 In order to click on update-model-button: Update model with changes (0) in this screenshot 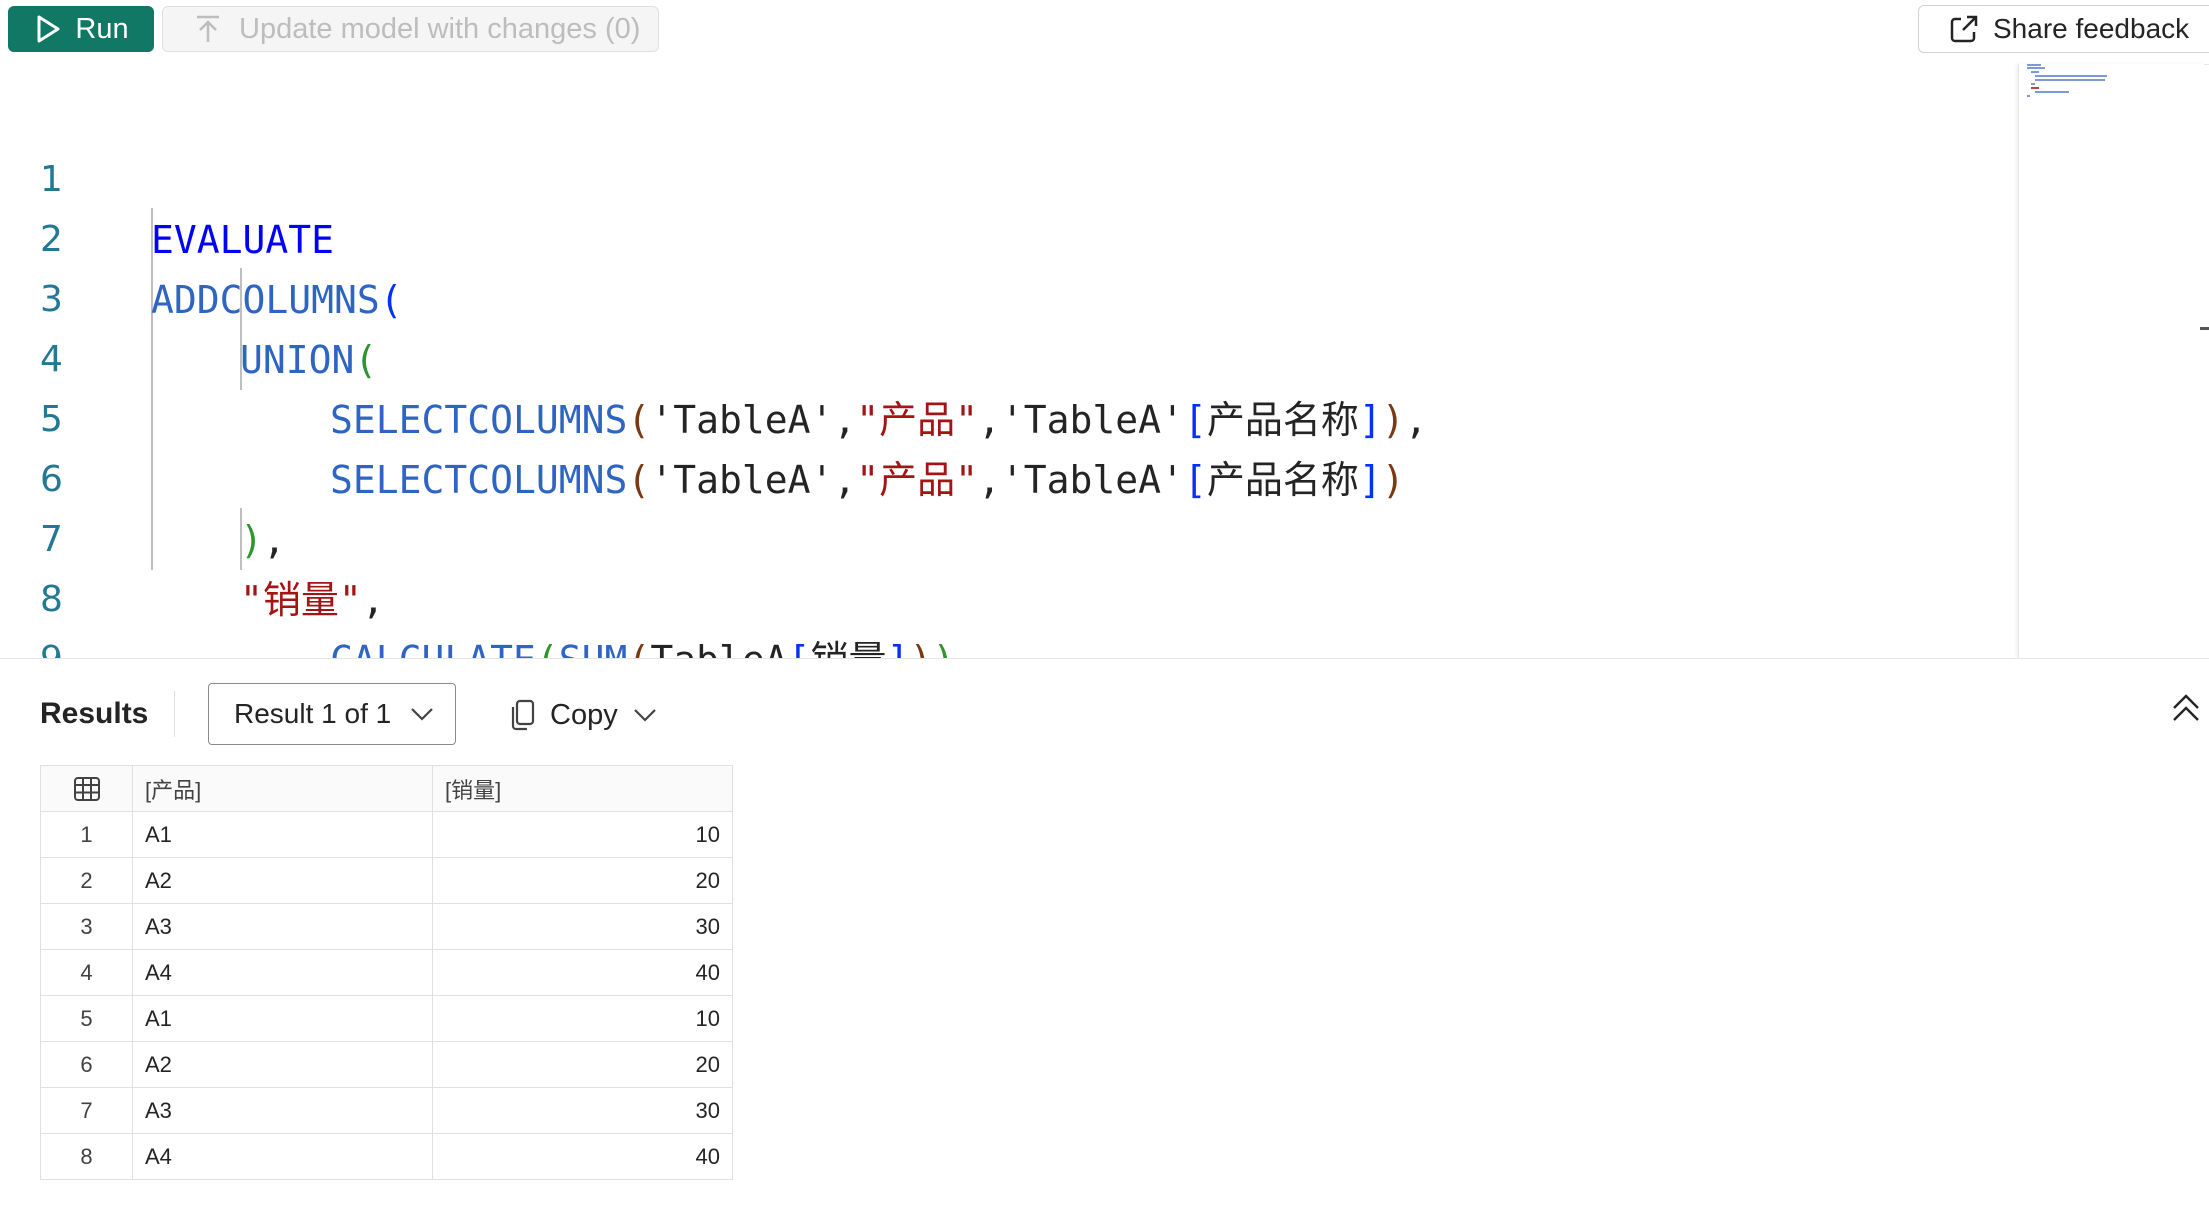, I will do `click(410, 29)`.